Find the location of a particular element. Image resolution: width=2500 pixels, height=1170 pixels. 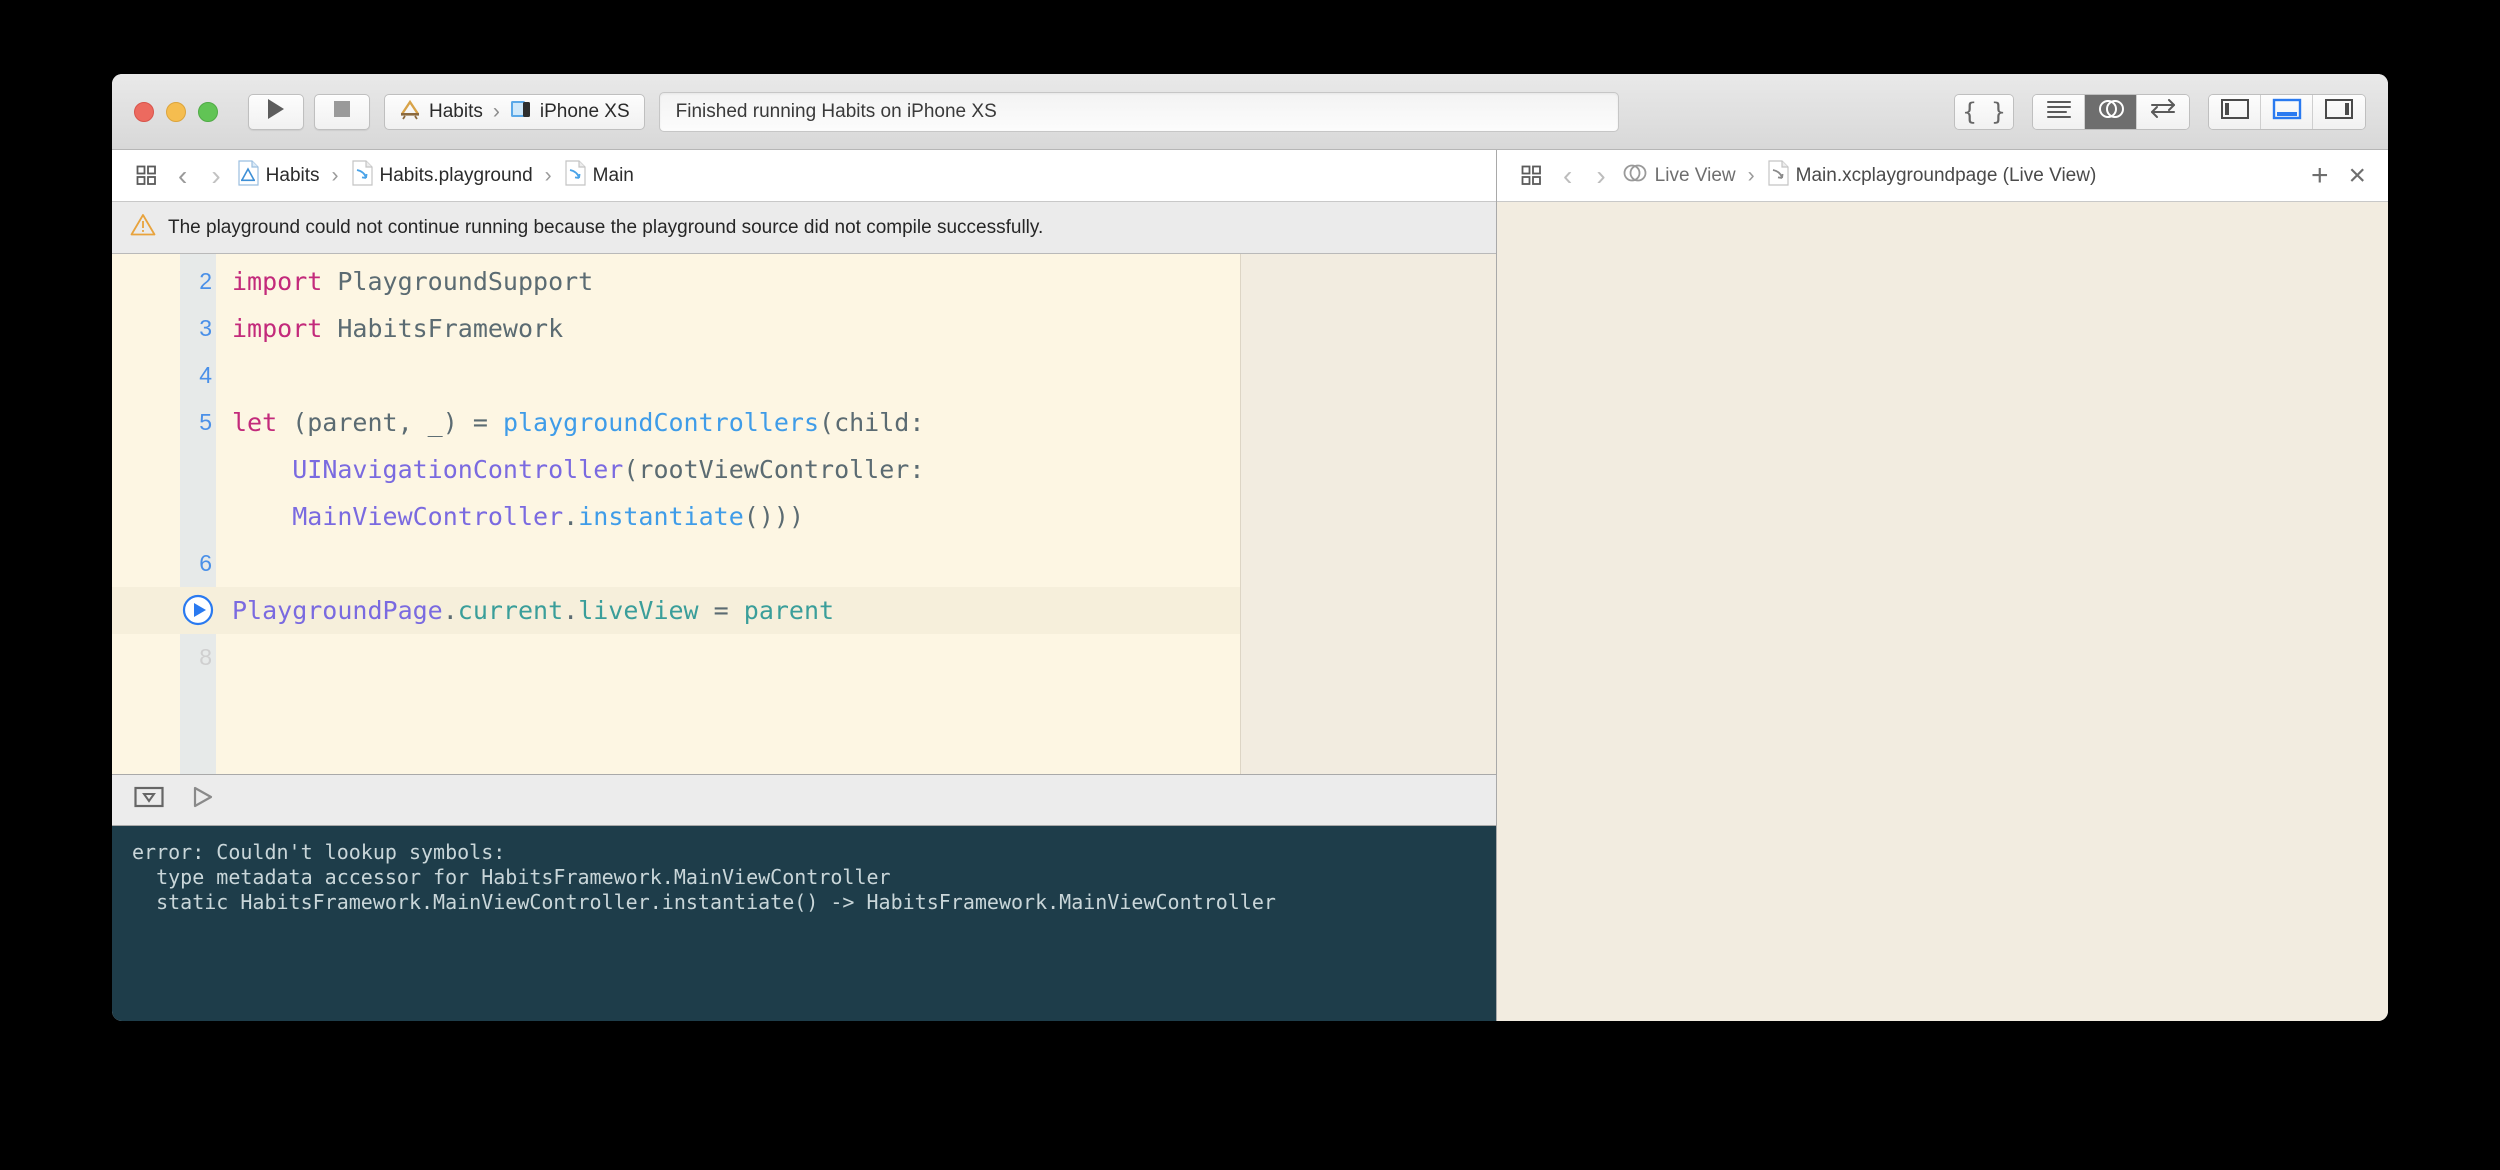

editor-jump-bar: ‹ › Habits › Habits.playground › Main is located at coordinates (804, 176).